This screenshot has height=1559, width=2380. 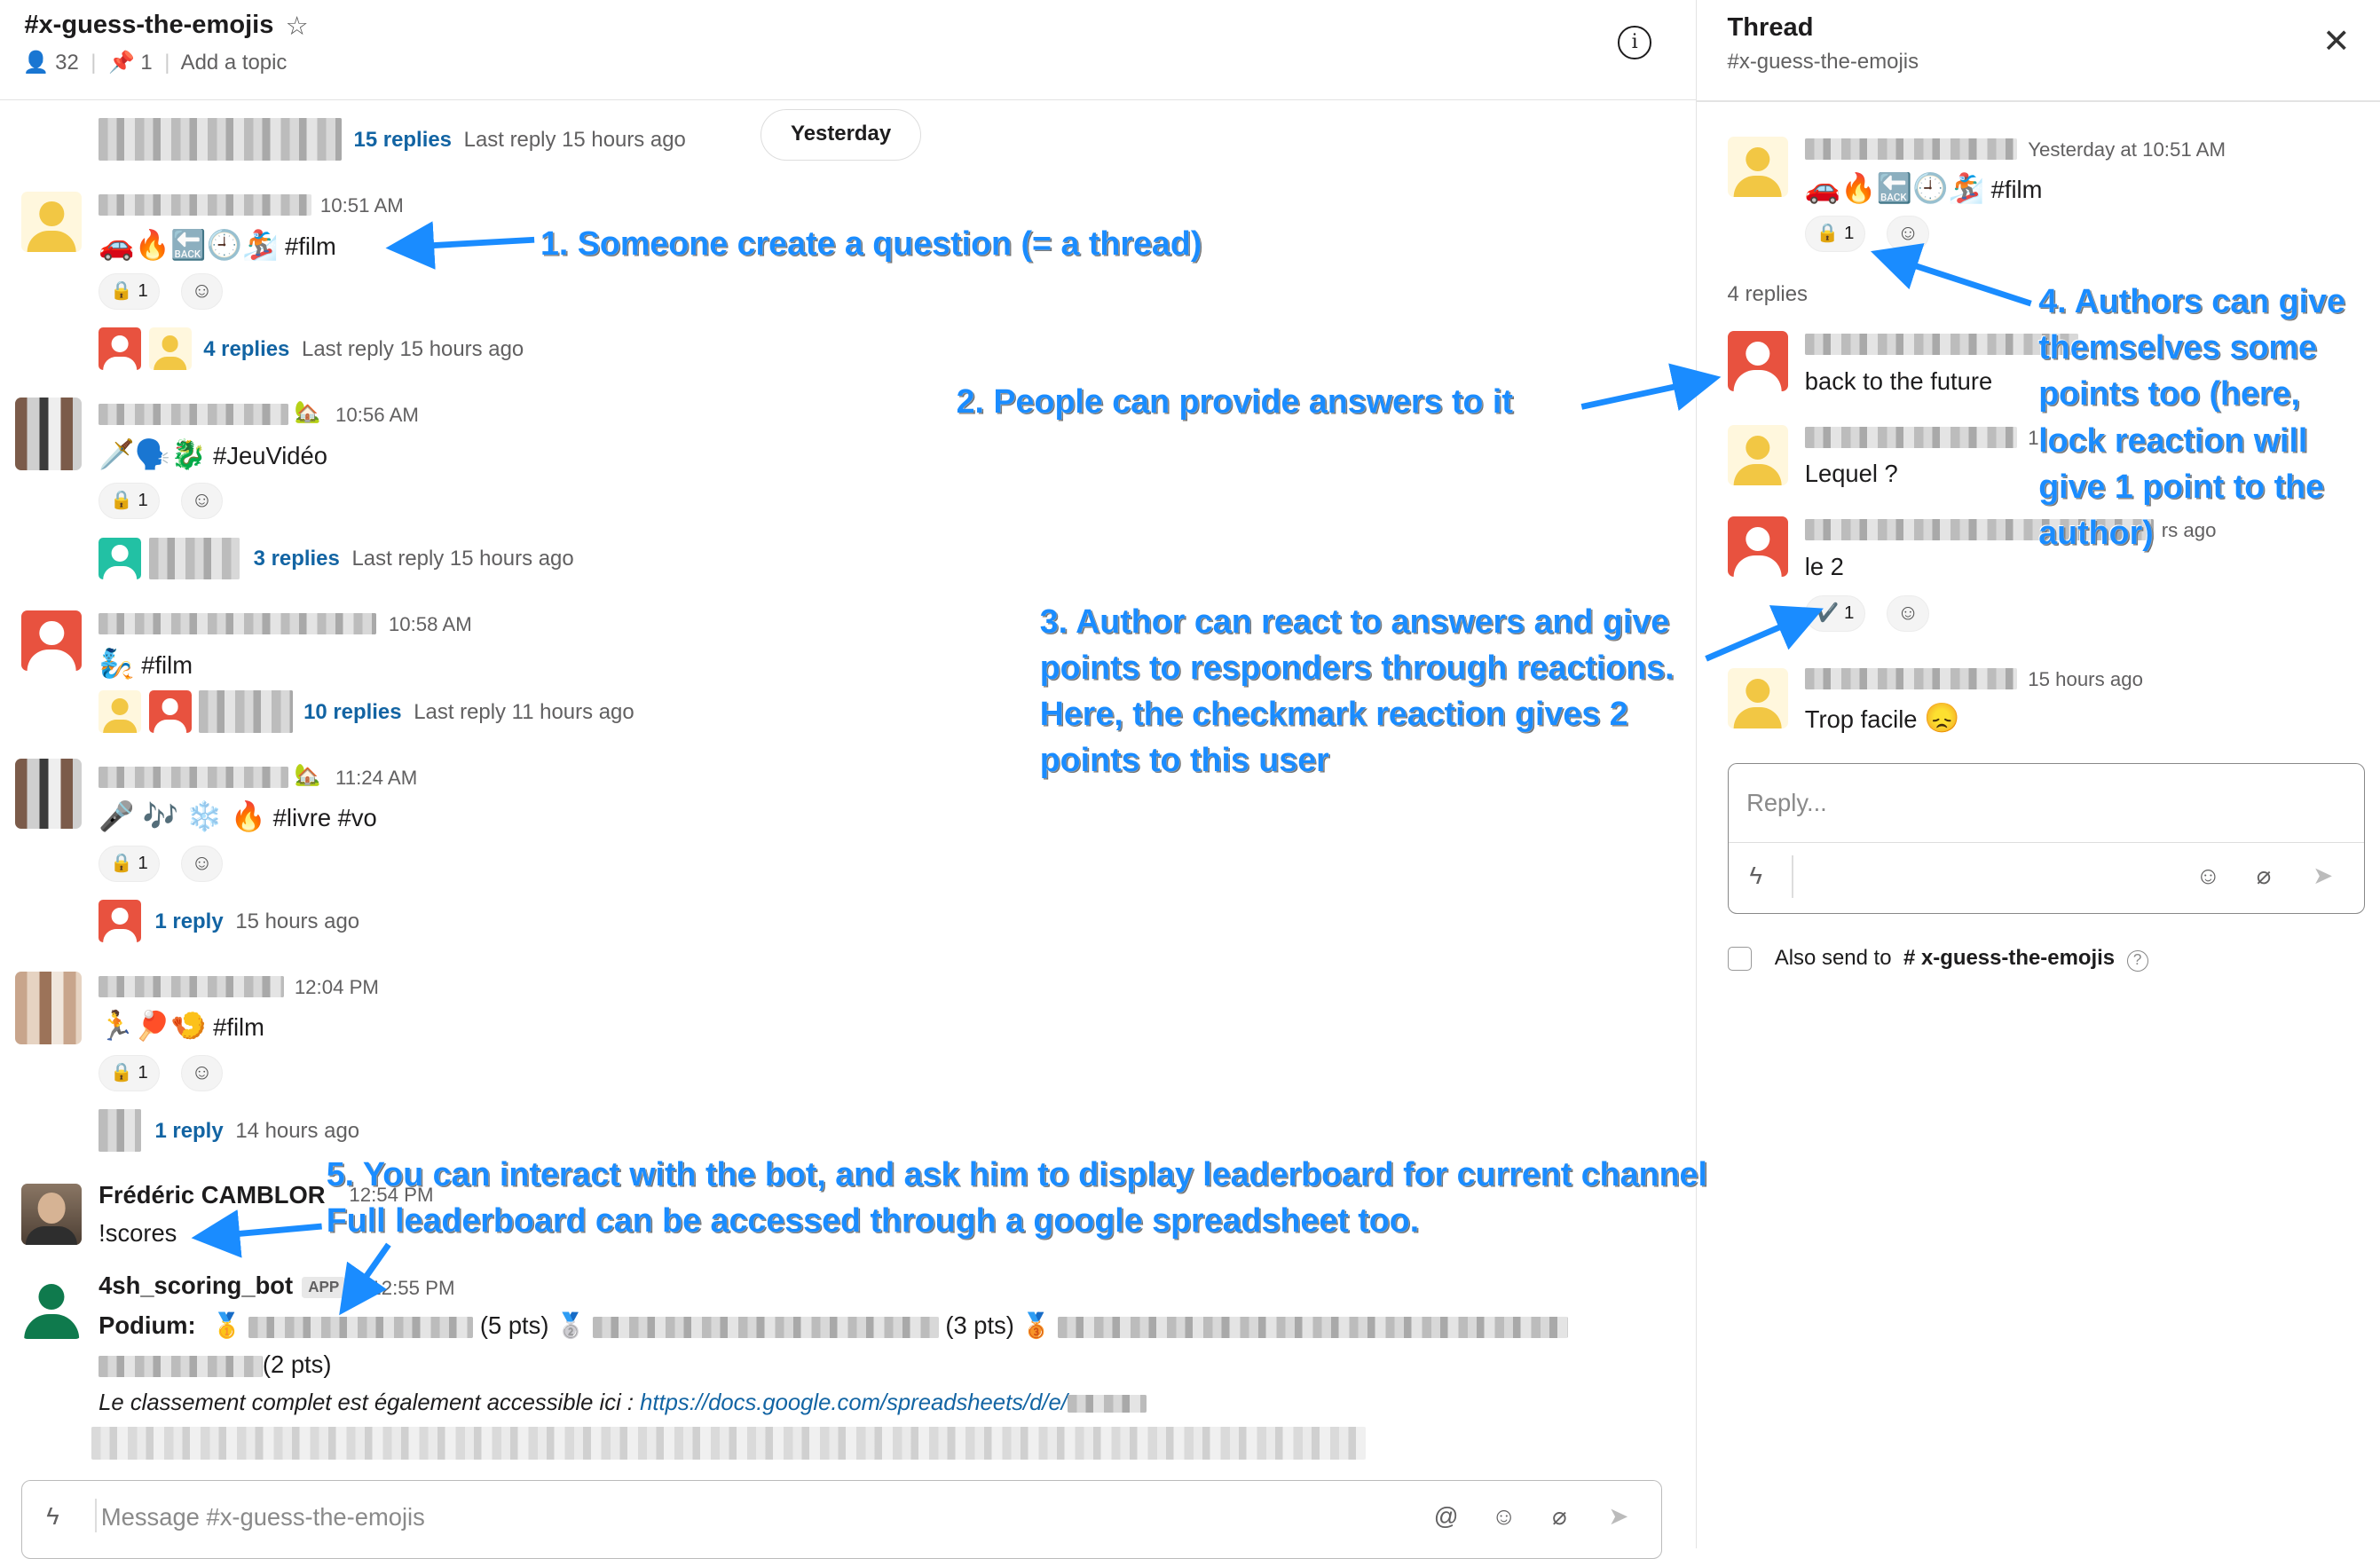 I want to click on date-divider: Yesterday, so click(x=841, y=135).